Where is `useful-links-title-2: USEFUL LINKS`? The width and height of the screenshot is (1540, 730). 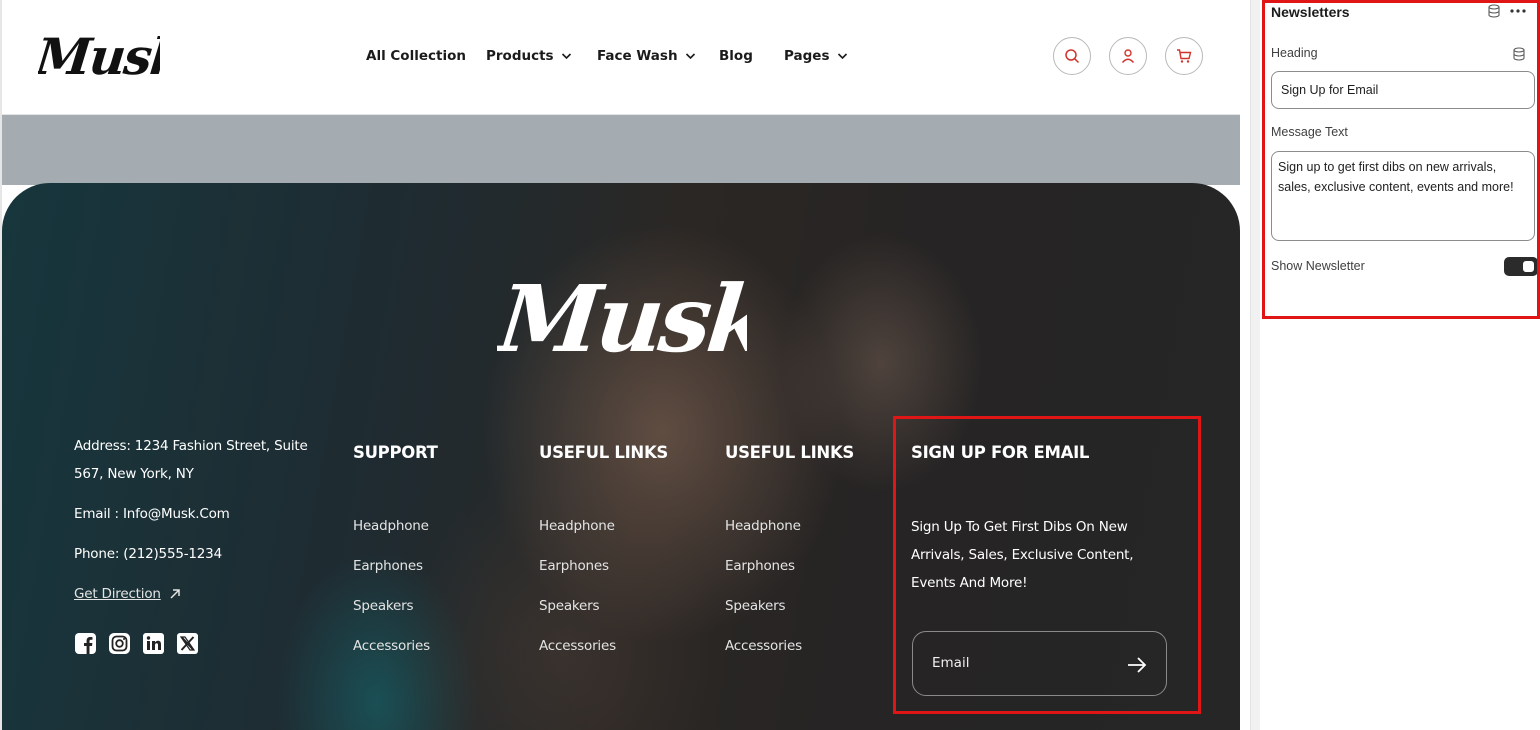 useful-links-title-2: USEFUL LINKS is located at coordinates (790, 452).